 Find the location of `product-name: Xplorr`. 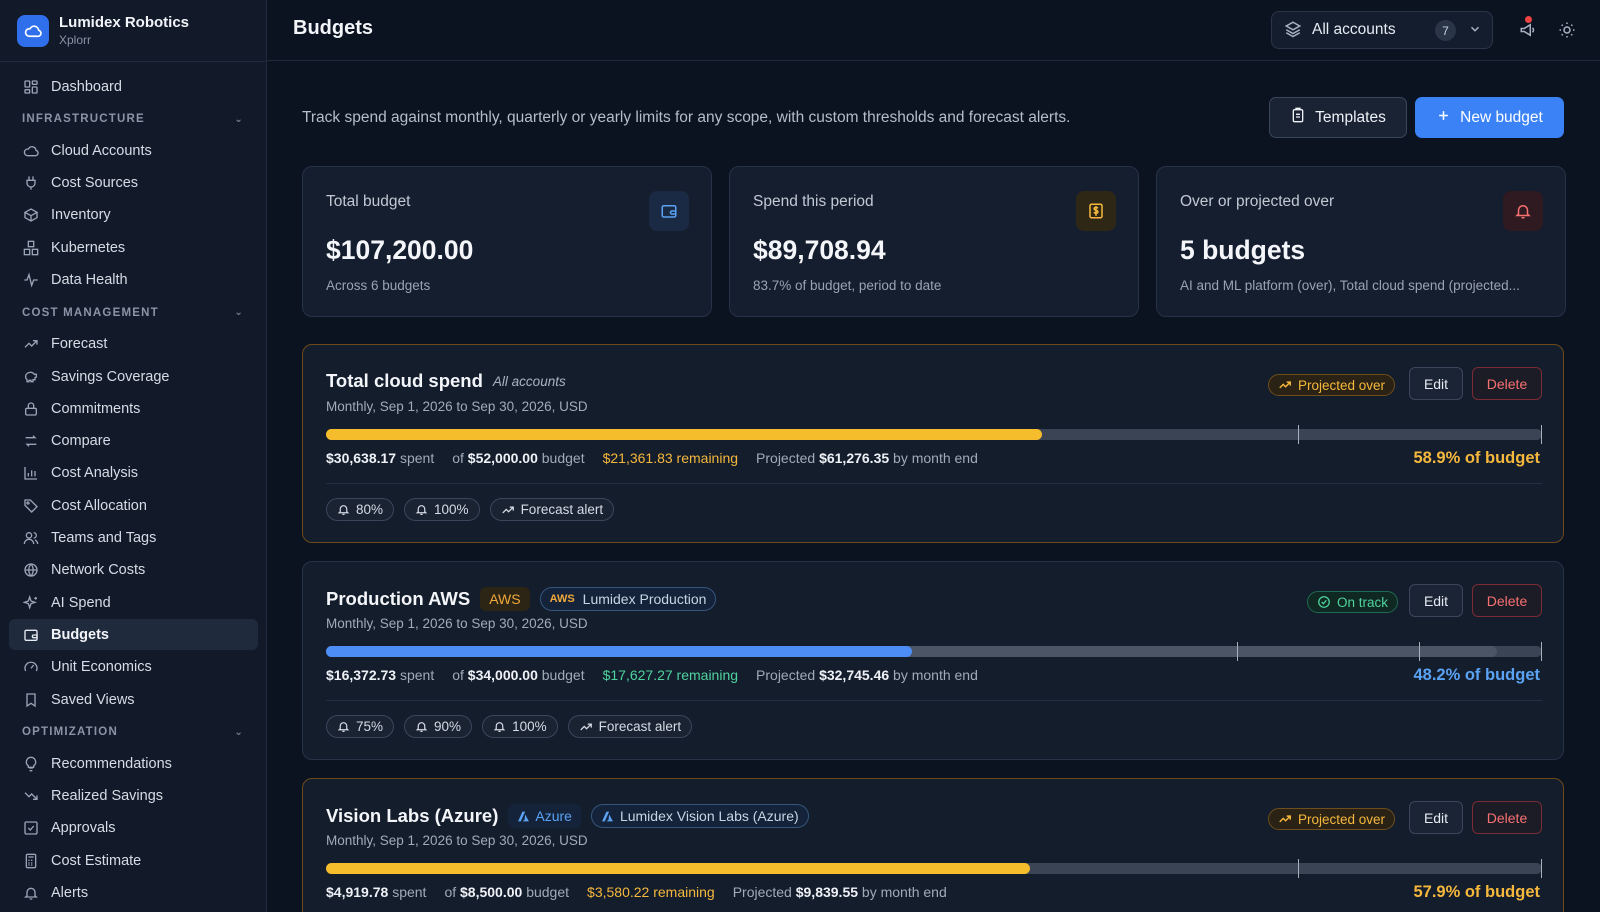

product-name: Xplorr is located at coordinates (75, 40).